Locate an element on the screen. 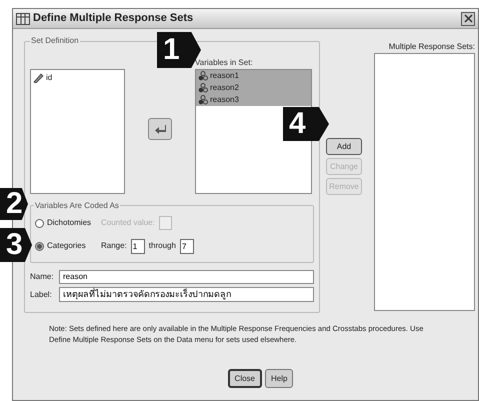 The width and height of the screenshot is (479, 401). arrow-icon is located at coordinates (160, 129).